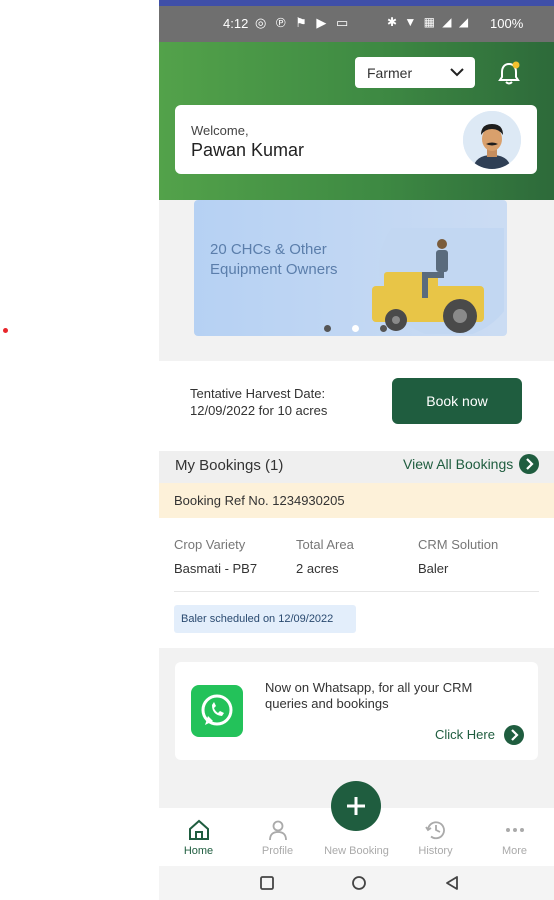 Image resolution: width=554 pixels, height=900 pixels. I want to click on nav-more: More, so click(514, 837).